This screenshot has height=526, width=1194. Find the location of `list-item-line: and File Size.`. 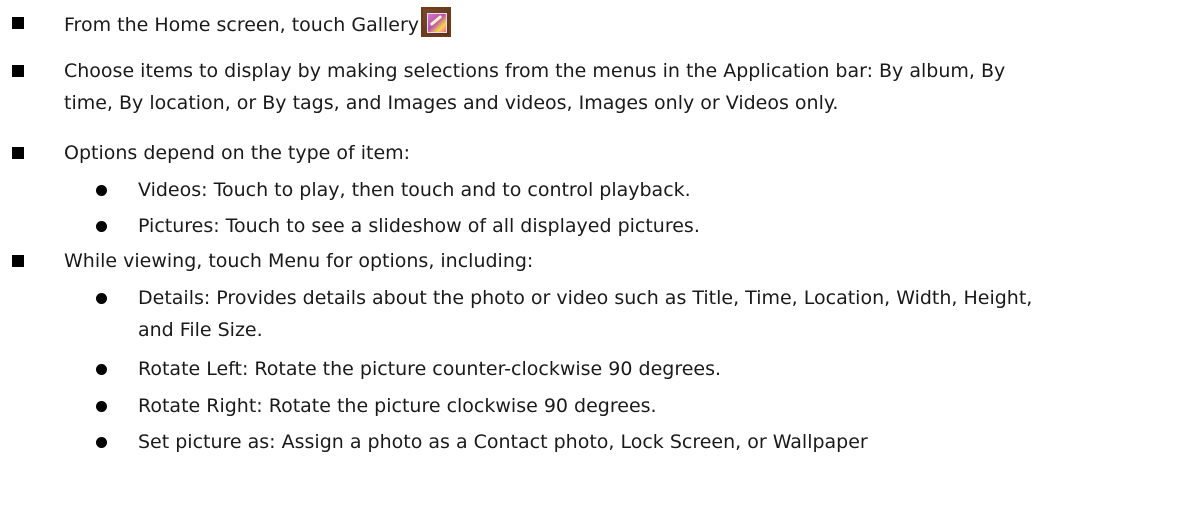

list-item-line: and File Size. is located at coordinates (200, 330).